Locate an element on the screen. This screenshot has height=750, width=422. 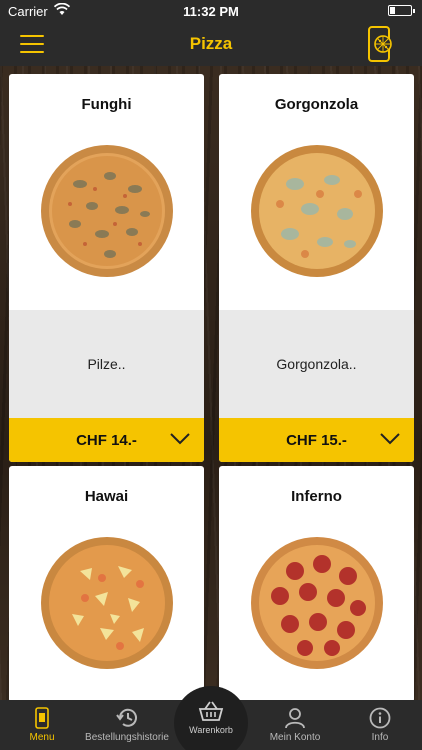
pizza-name: Gorgonzola is located at coordinates (316, 104).